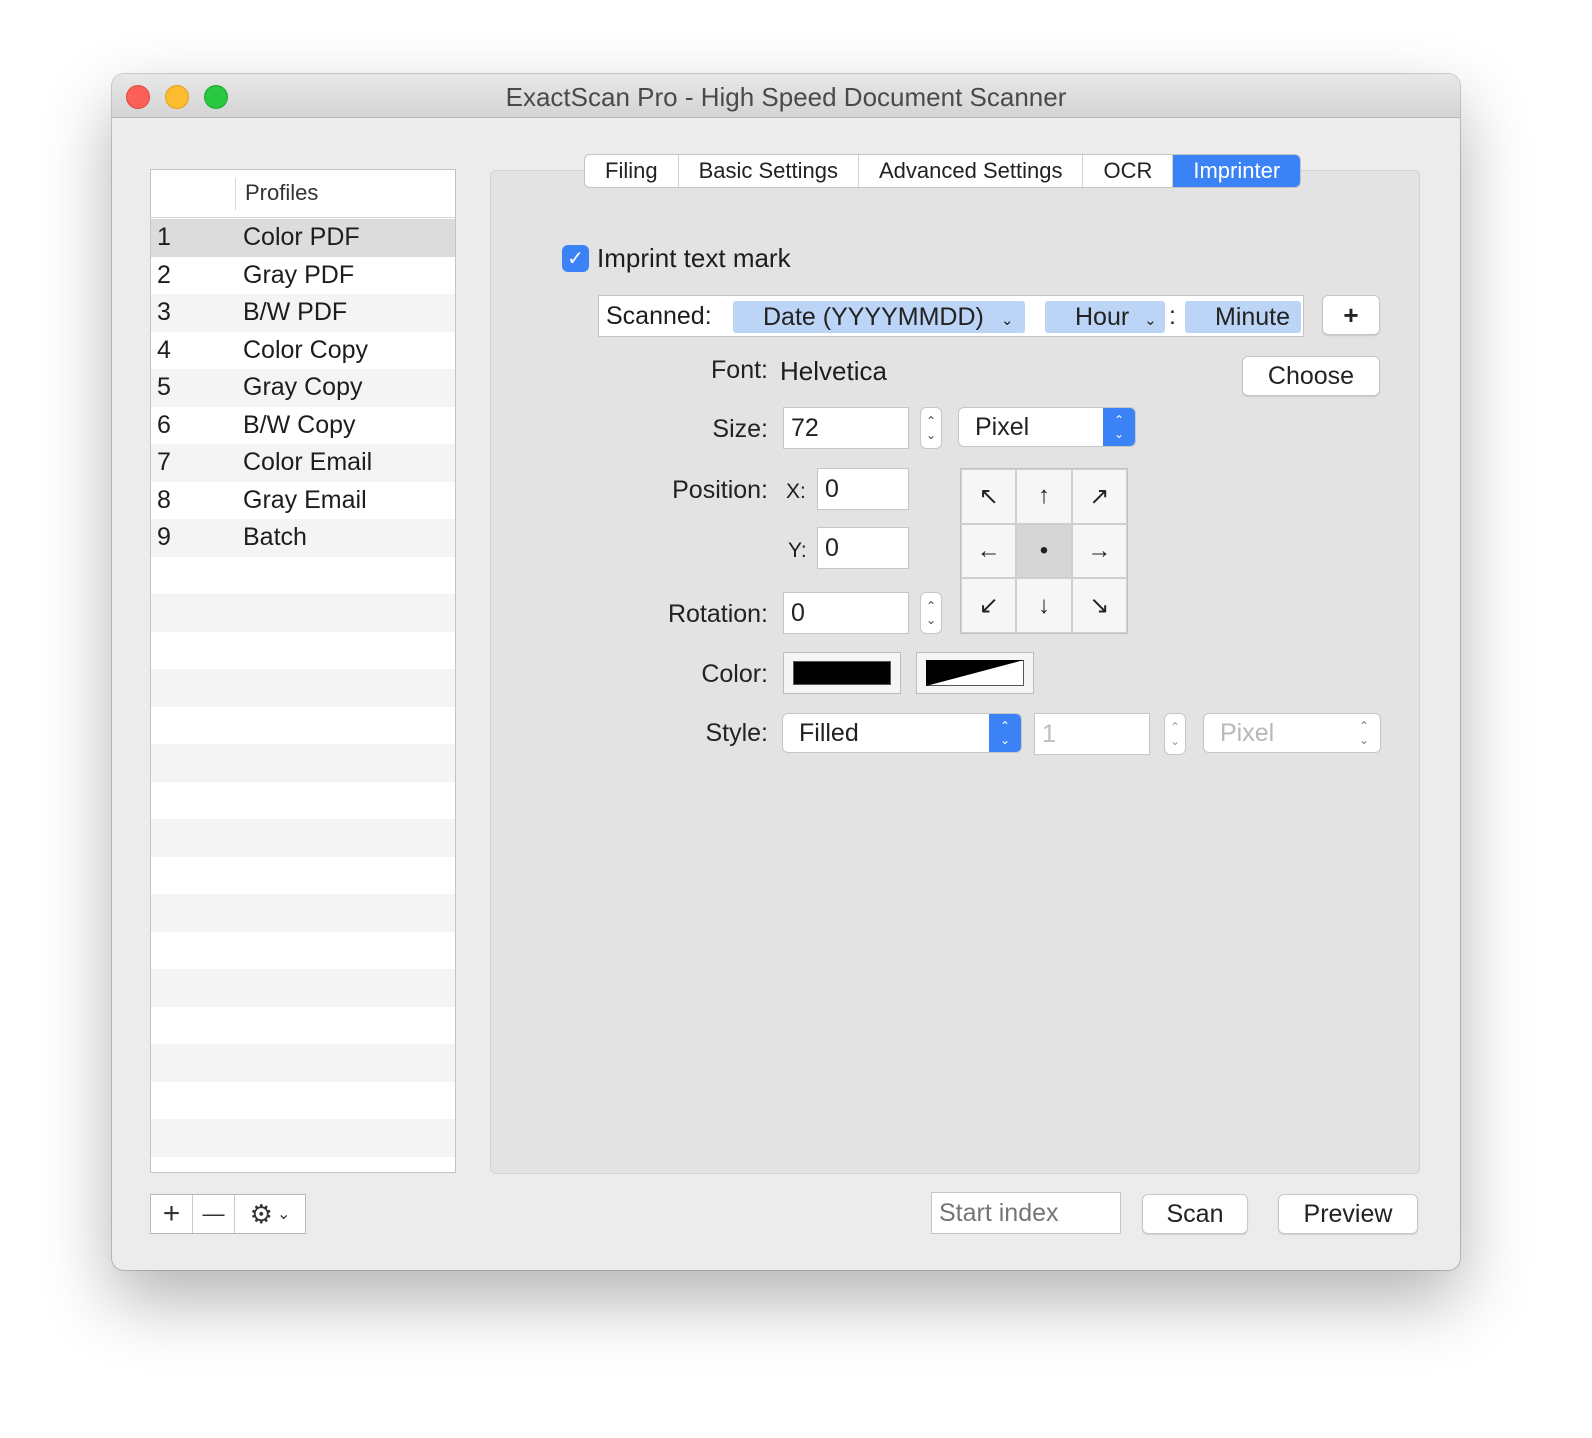 The image size is (1592, 1438). What do you see at coordinates (164, 349) in the screenshot?
I see `profile-number: 4` at bounding box center [164, 349].